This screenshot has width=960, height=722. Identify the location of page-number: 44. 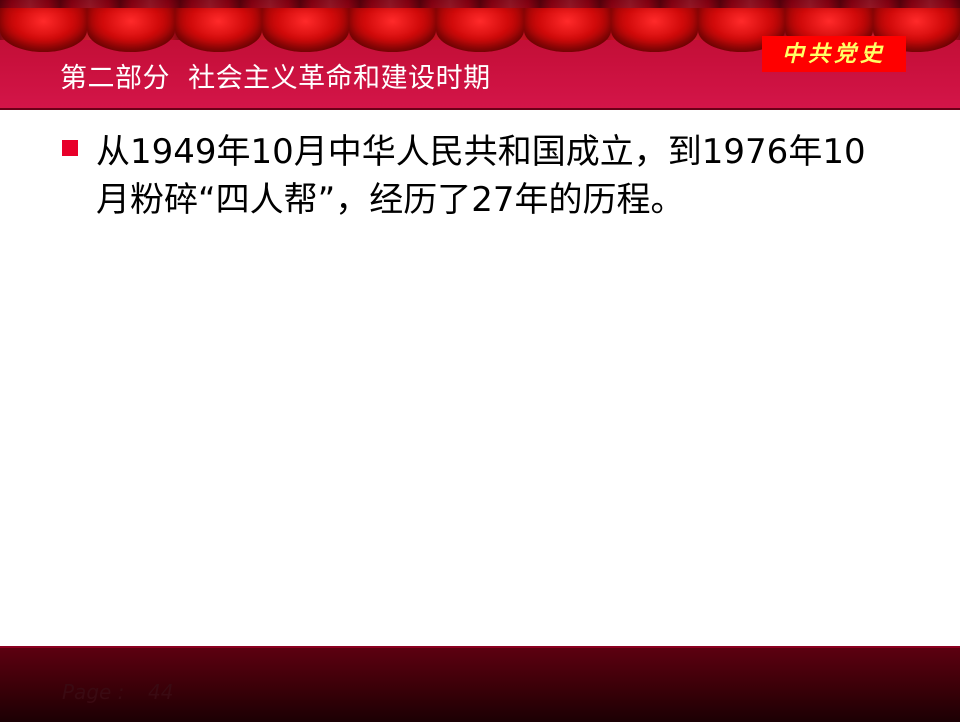
(161, 692).